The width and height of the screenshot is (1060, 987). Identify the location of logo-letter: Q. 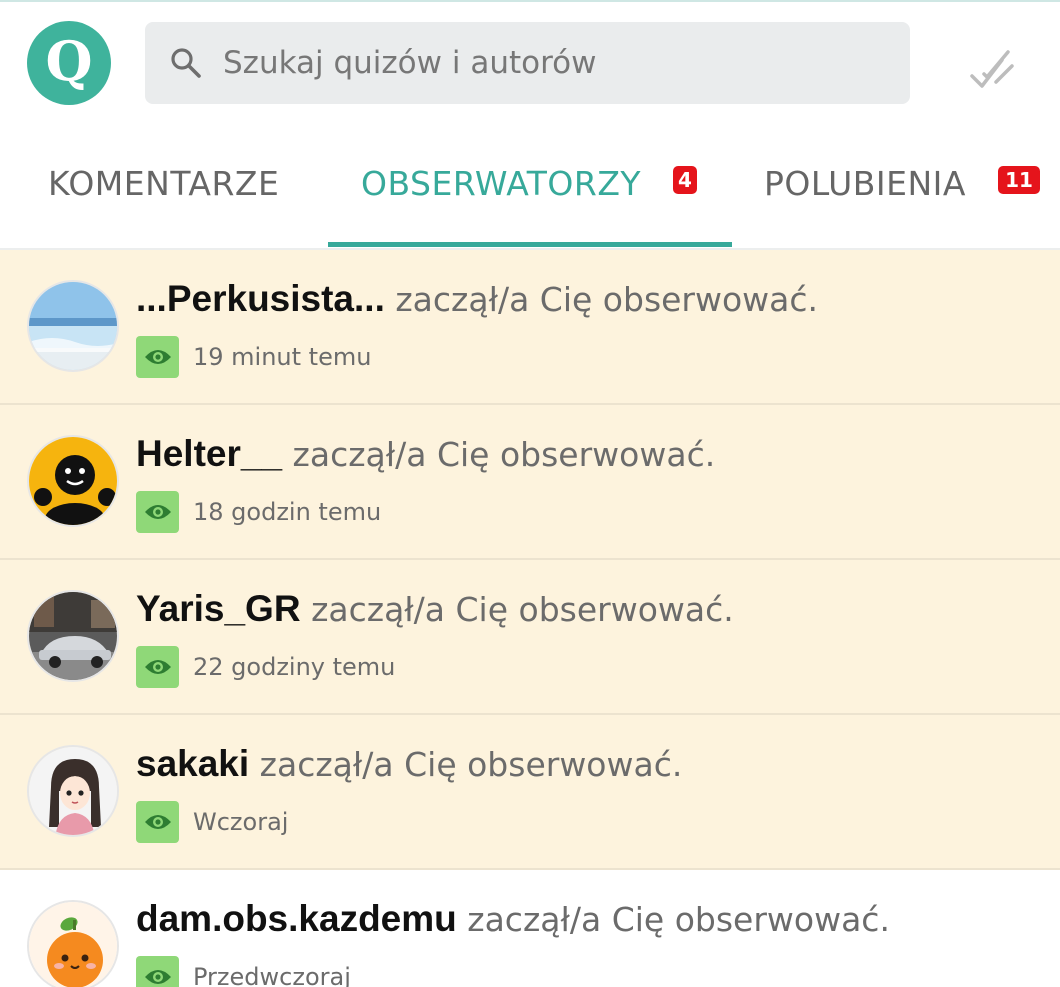
(69, 61).